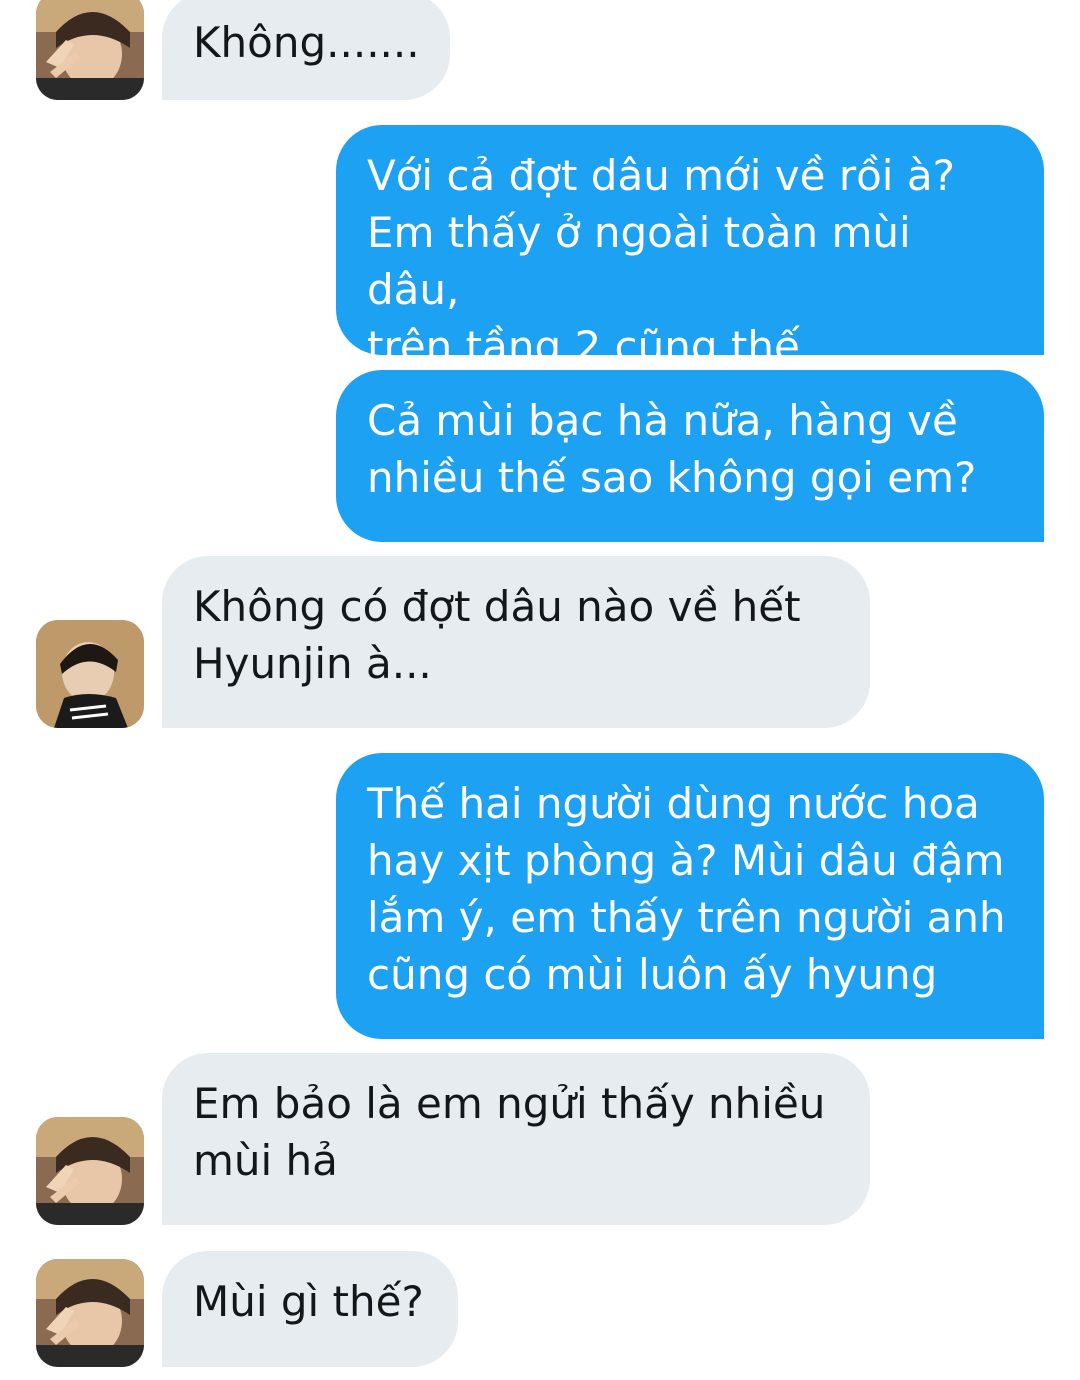  Describe the element at coordinates (310, 1309) in the screenshot. I see `message-bubble: Mùi gì thế?` at that location.